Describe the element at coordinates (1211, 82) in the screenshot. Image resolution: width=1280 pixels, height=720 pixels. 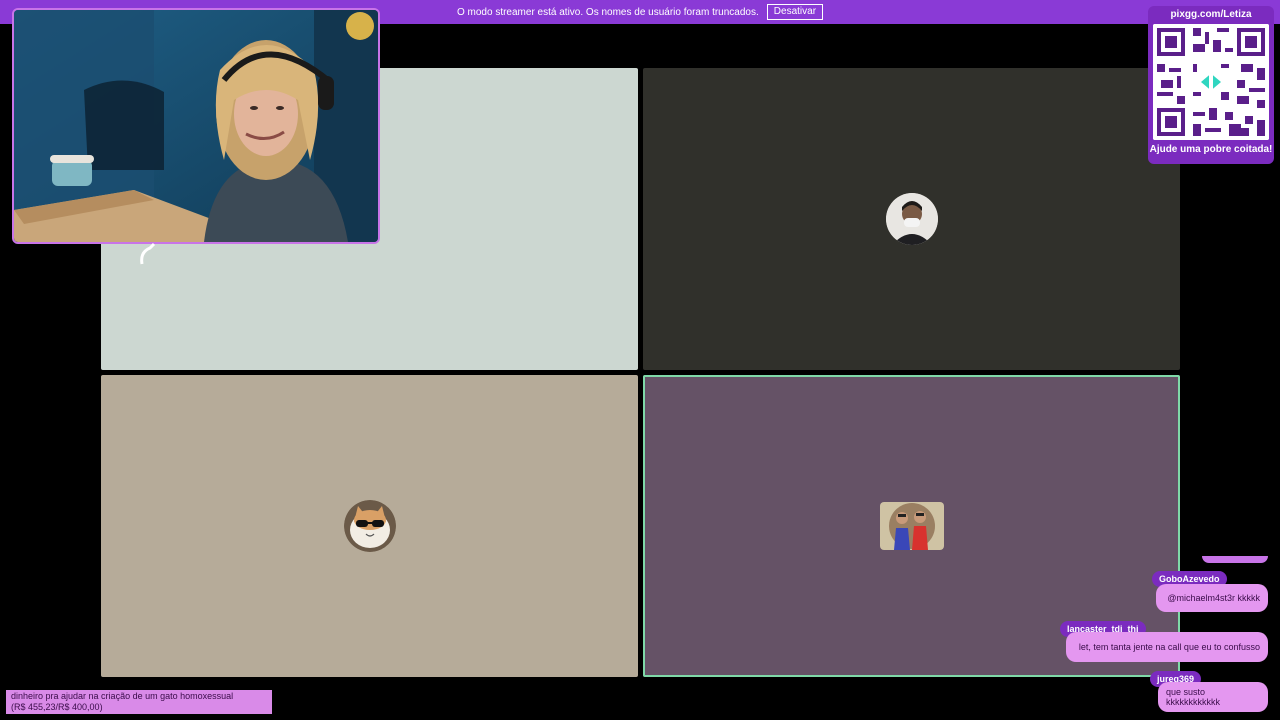
I see `qr-code-icon` at that location.